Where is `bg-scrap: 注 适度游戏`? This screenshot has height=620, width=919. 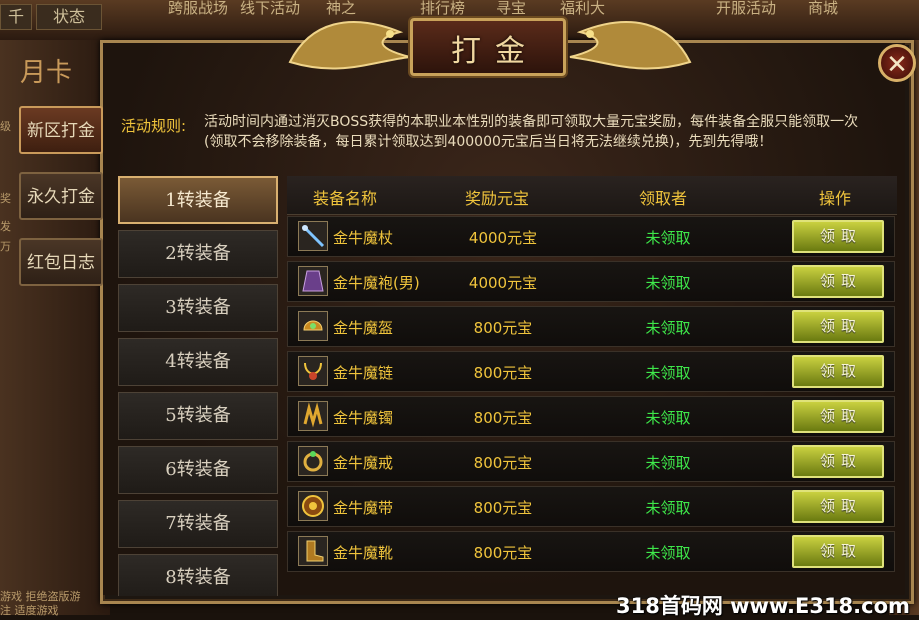
bg-scrap: 注 适度游戏 is located at coordinates (29, 610).